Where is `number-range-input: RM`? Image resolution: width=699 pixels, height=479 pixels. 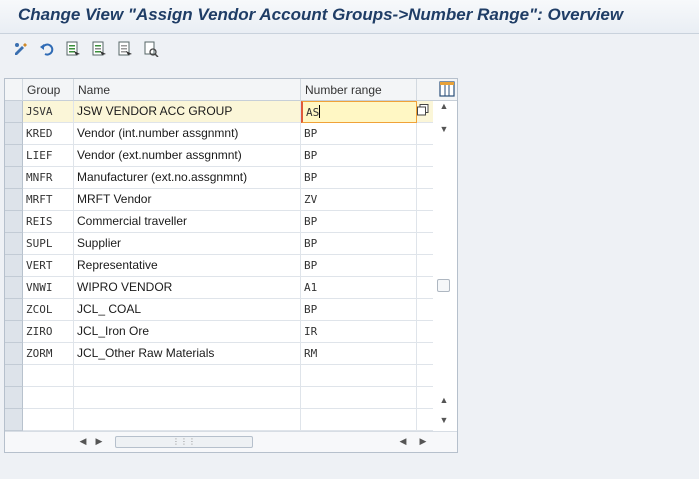
number-range-input: RM is located at coordinates (359, 354).